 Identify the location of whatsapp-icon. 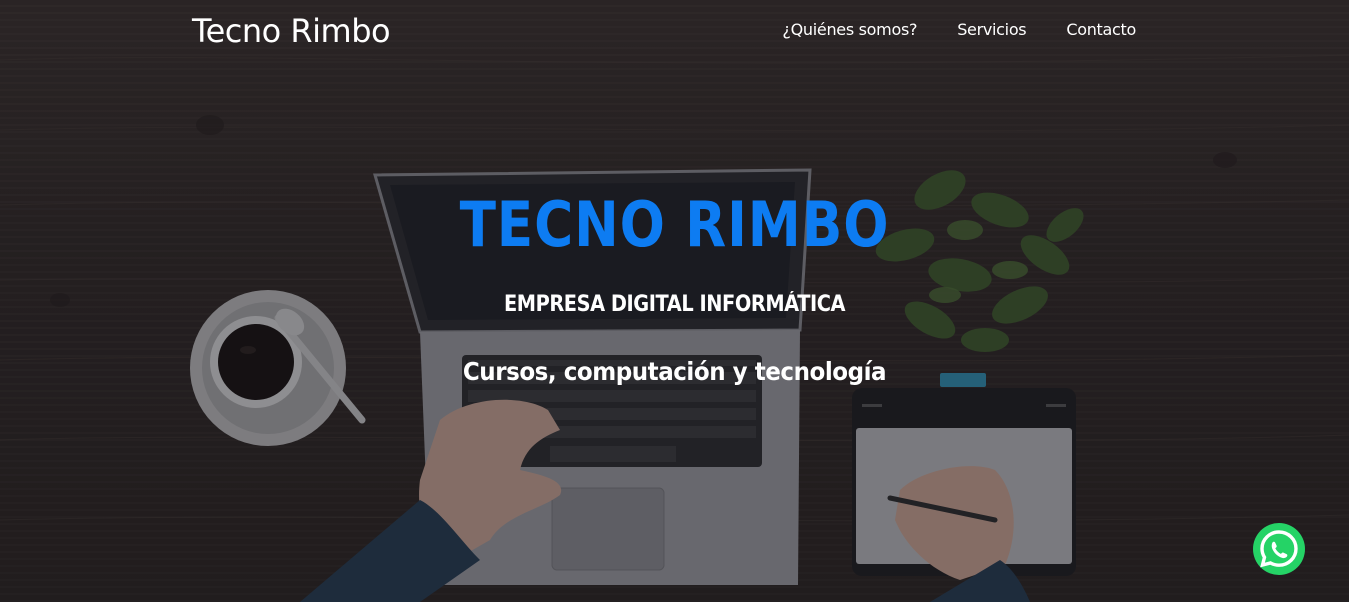
(1279, 549).